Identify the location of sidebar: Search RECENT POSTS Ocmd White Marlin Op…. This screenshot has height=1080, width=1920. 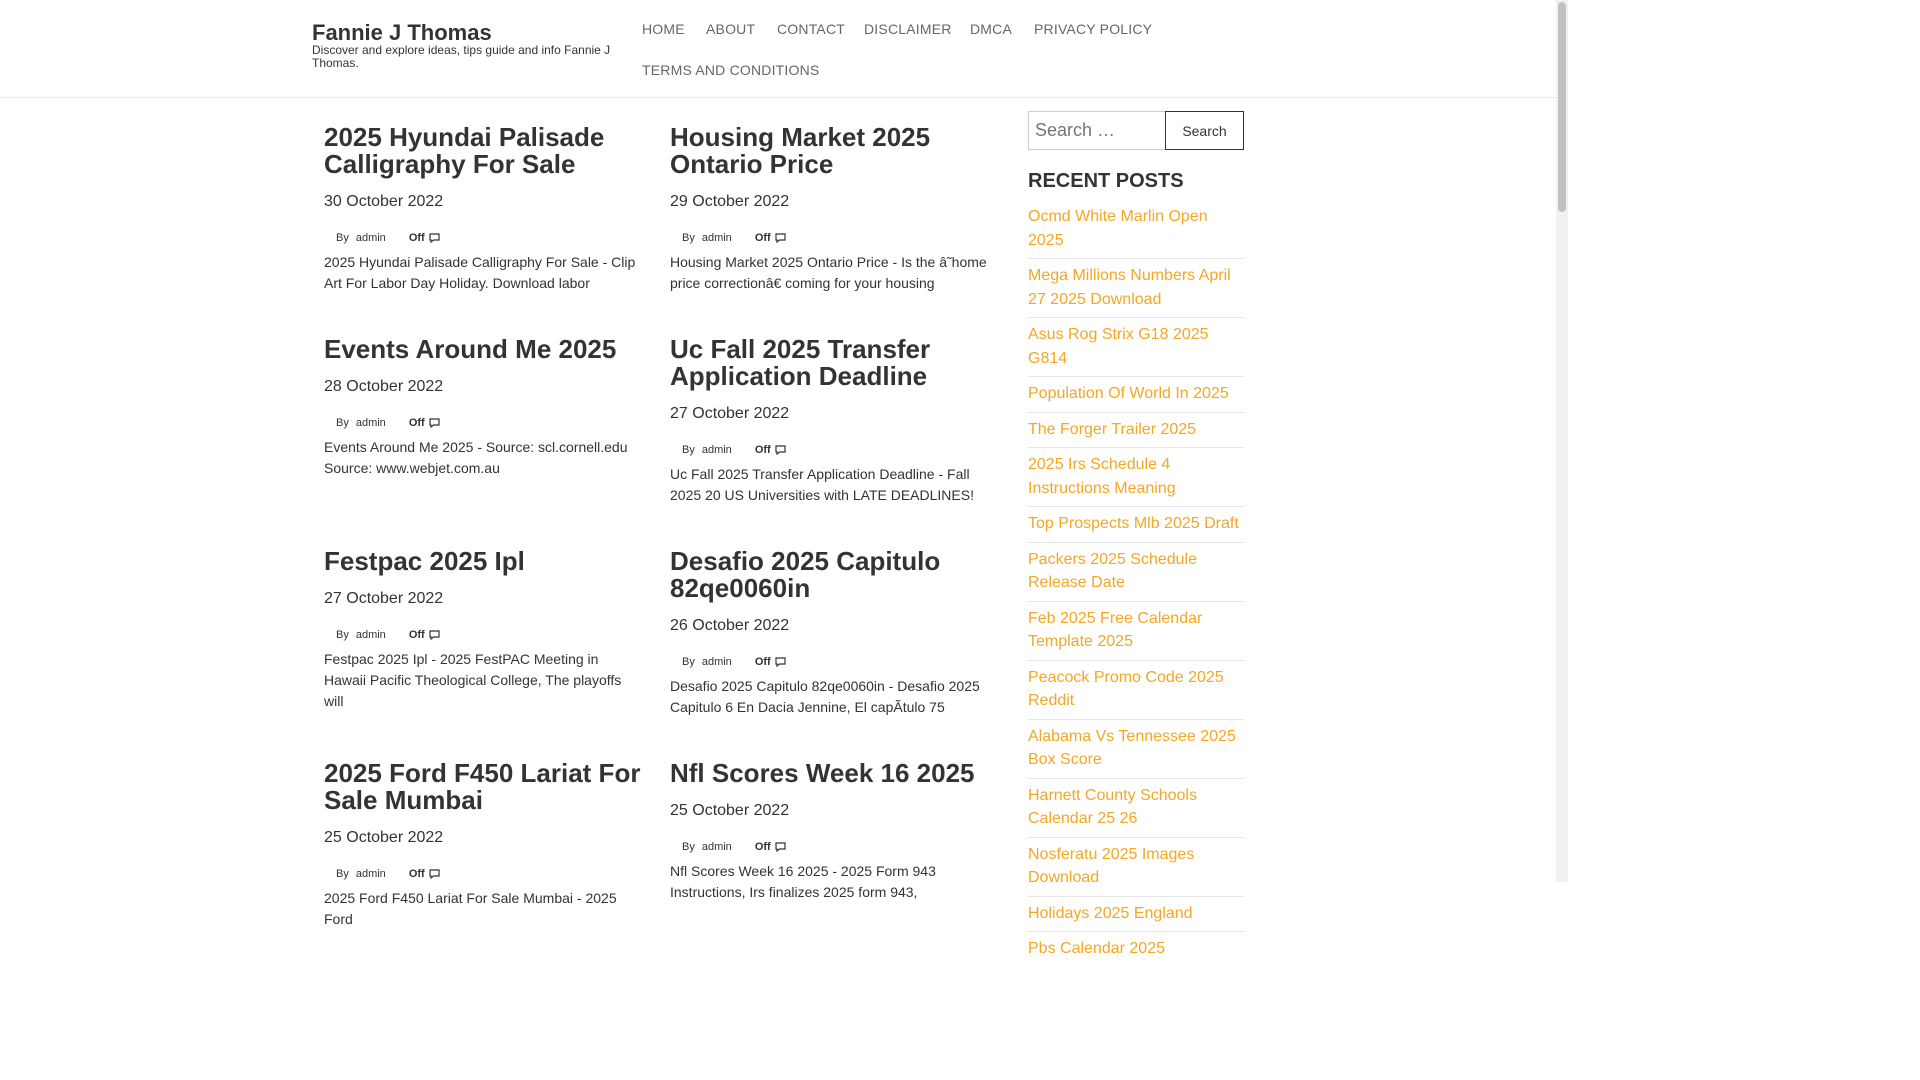
(1136, 539).